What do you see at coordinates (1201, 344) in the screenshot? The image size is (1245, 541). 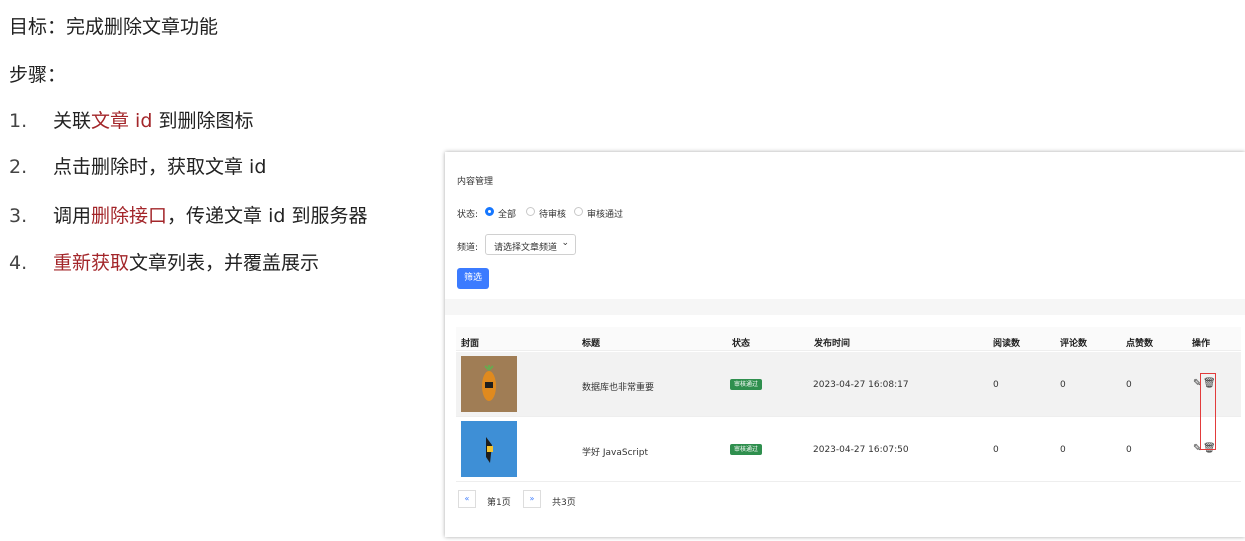 I see `col-actions: 操作` at bounding box center [1201, 344].